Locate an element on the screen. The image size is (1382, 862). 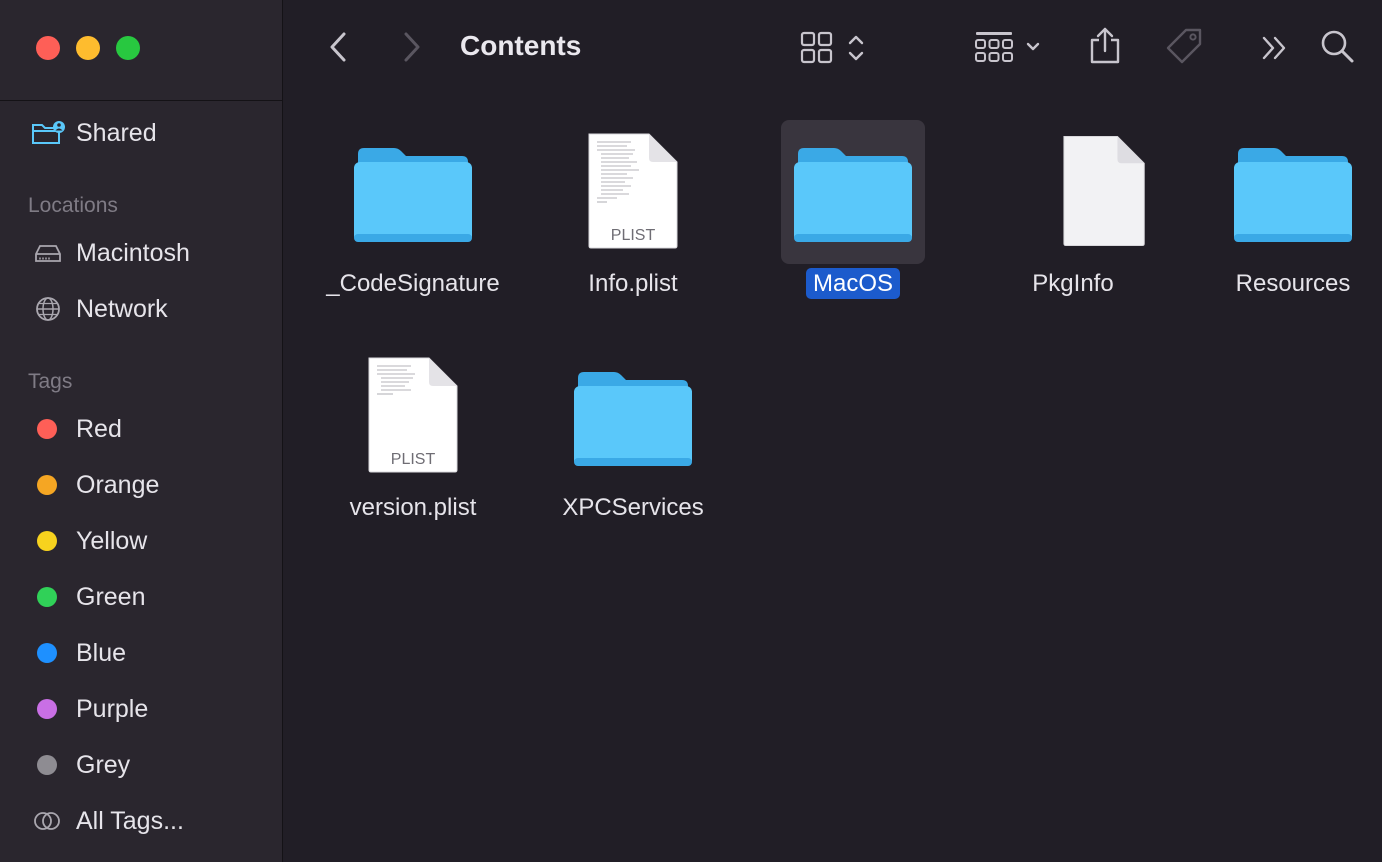
file-name-text: MacOS is located at coordinates (852, 283).